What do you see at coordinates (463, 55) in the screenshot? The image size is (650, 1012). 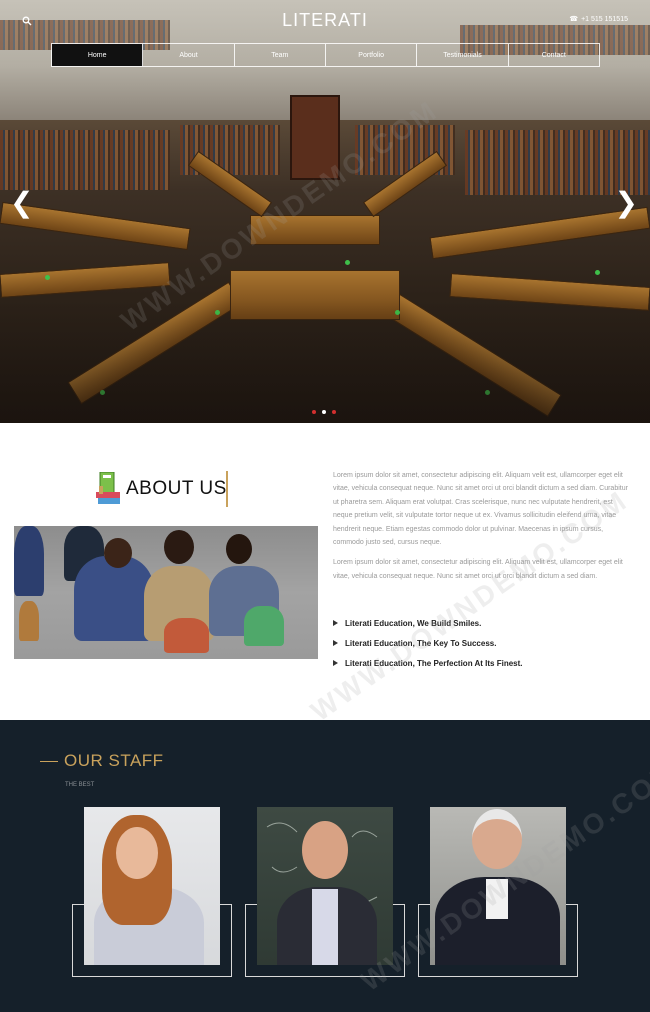 I see `nav-testimonials: Testimonials` at bounding box center [463, 55].